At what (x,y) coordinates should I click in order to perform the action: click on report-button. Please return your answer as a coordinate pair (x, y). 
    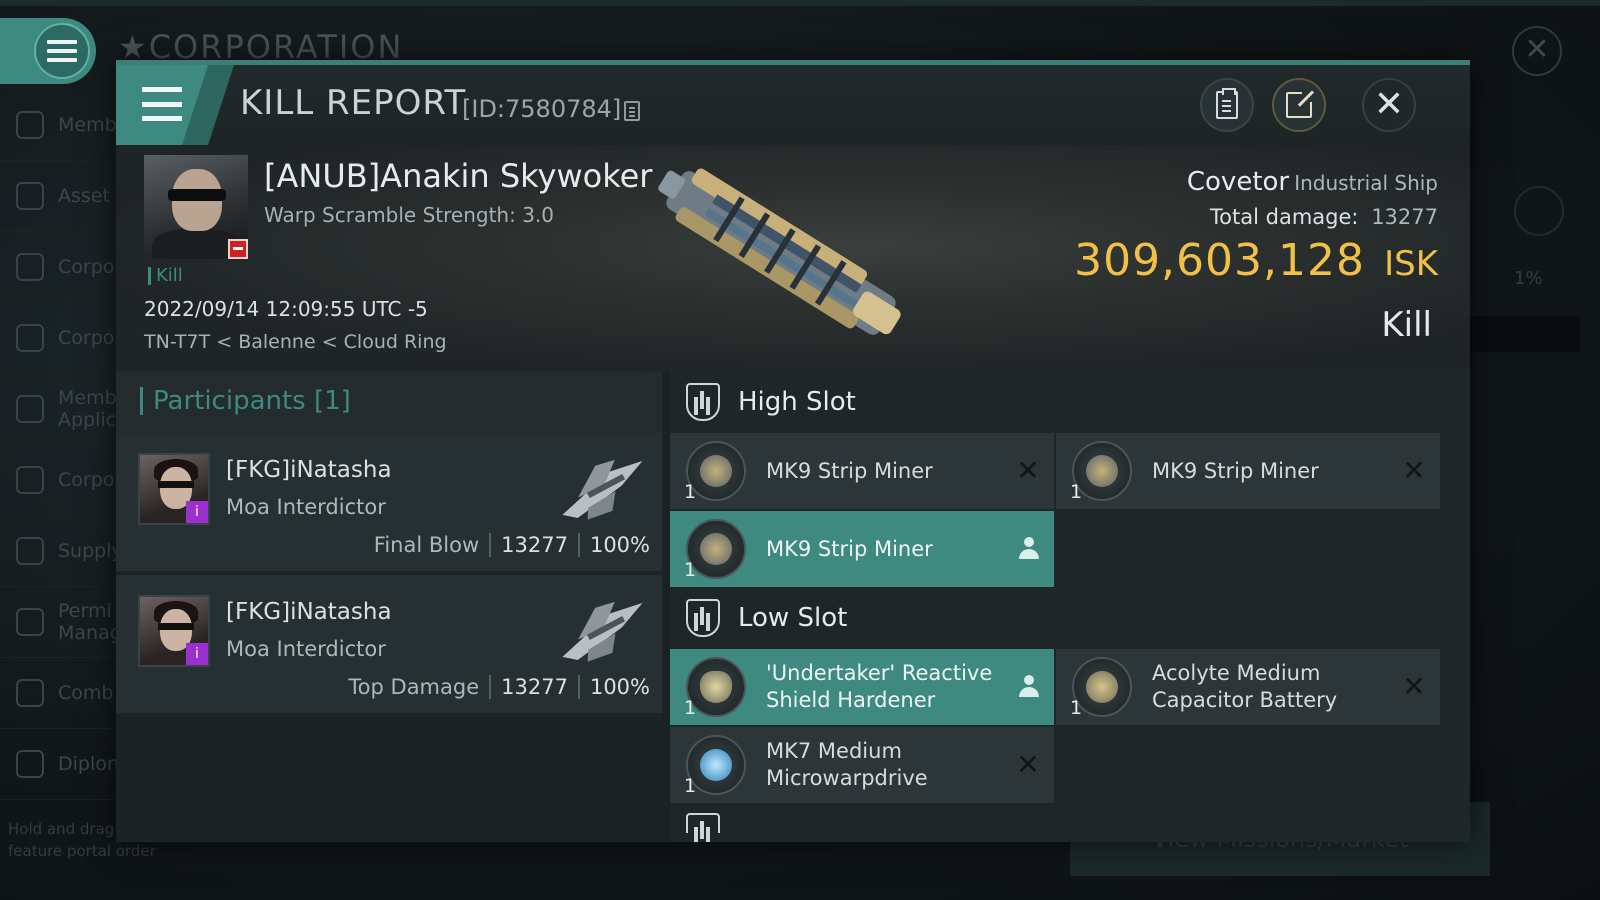
    Looking at the image, I should click on (1227, 105).